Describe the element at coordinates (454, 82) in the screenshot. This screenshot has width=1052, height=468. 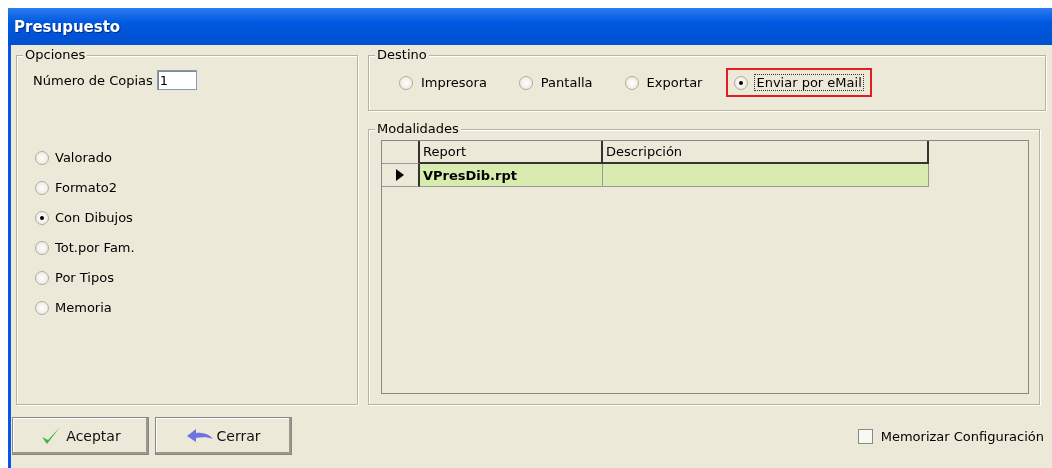
I see `radio-label: Impresora` at that location.